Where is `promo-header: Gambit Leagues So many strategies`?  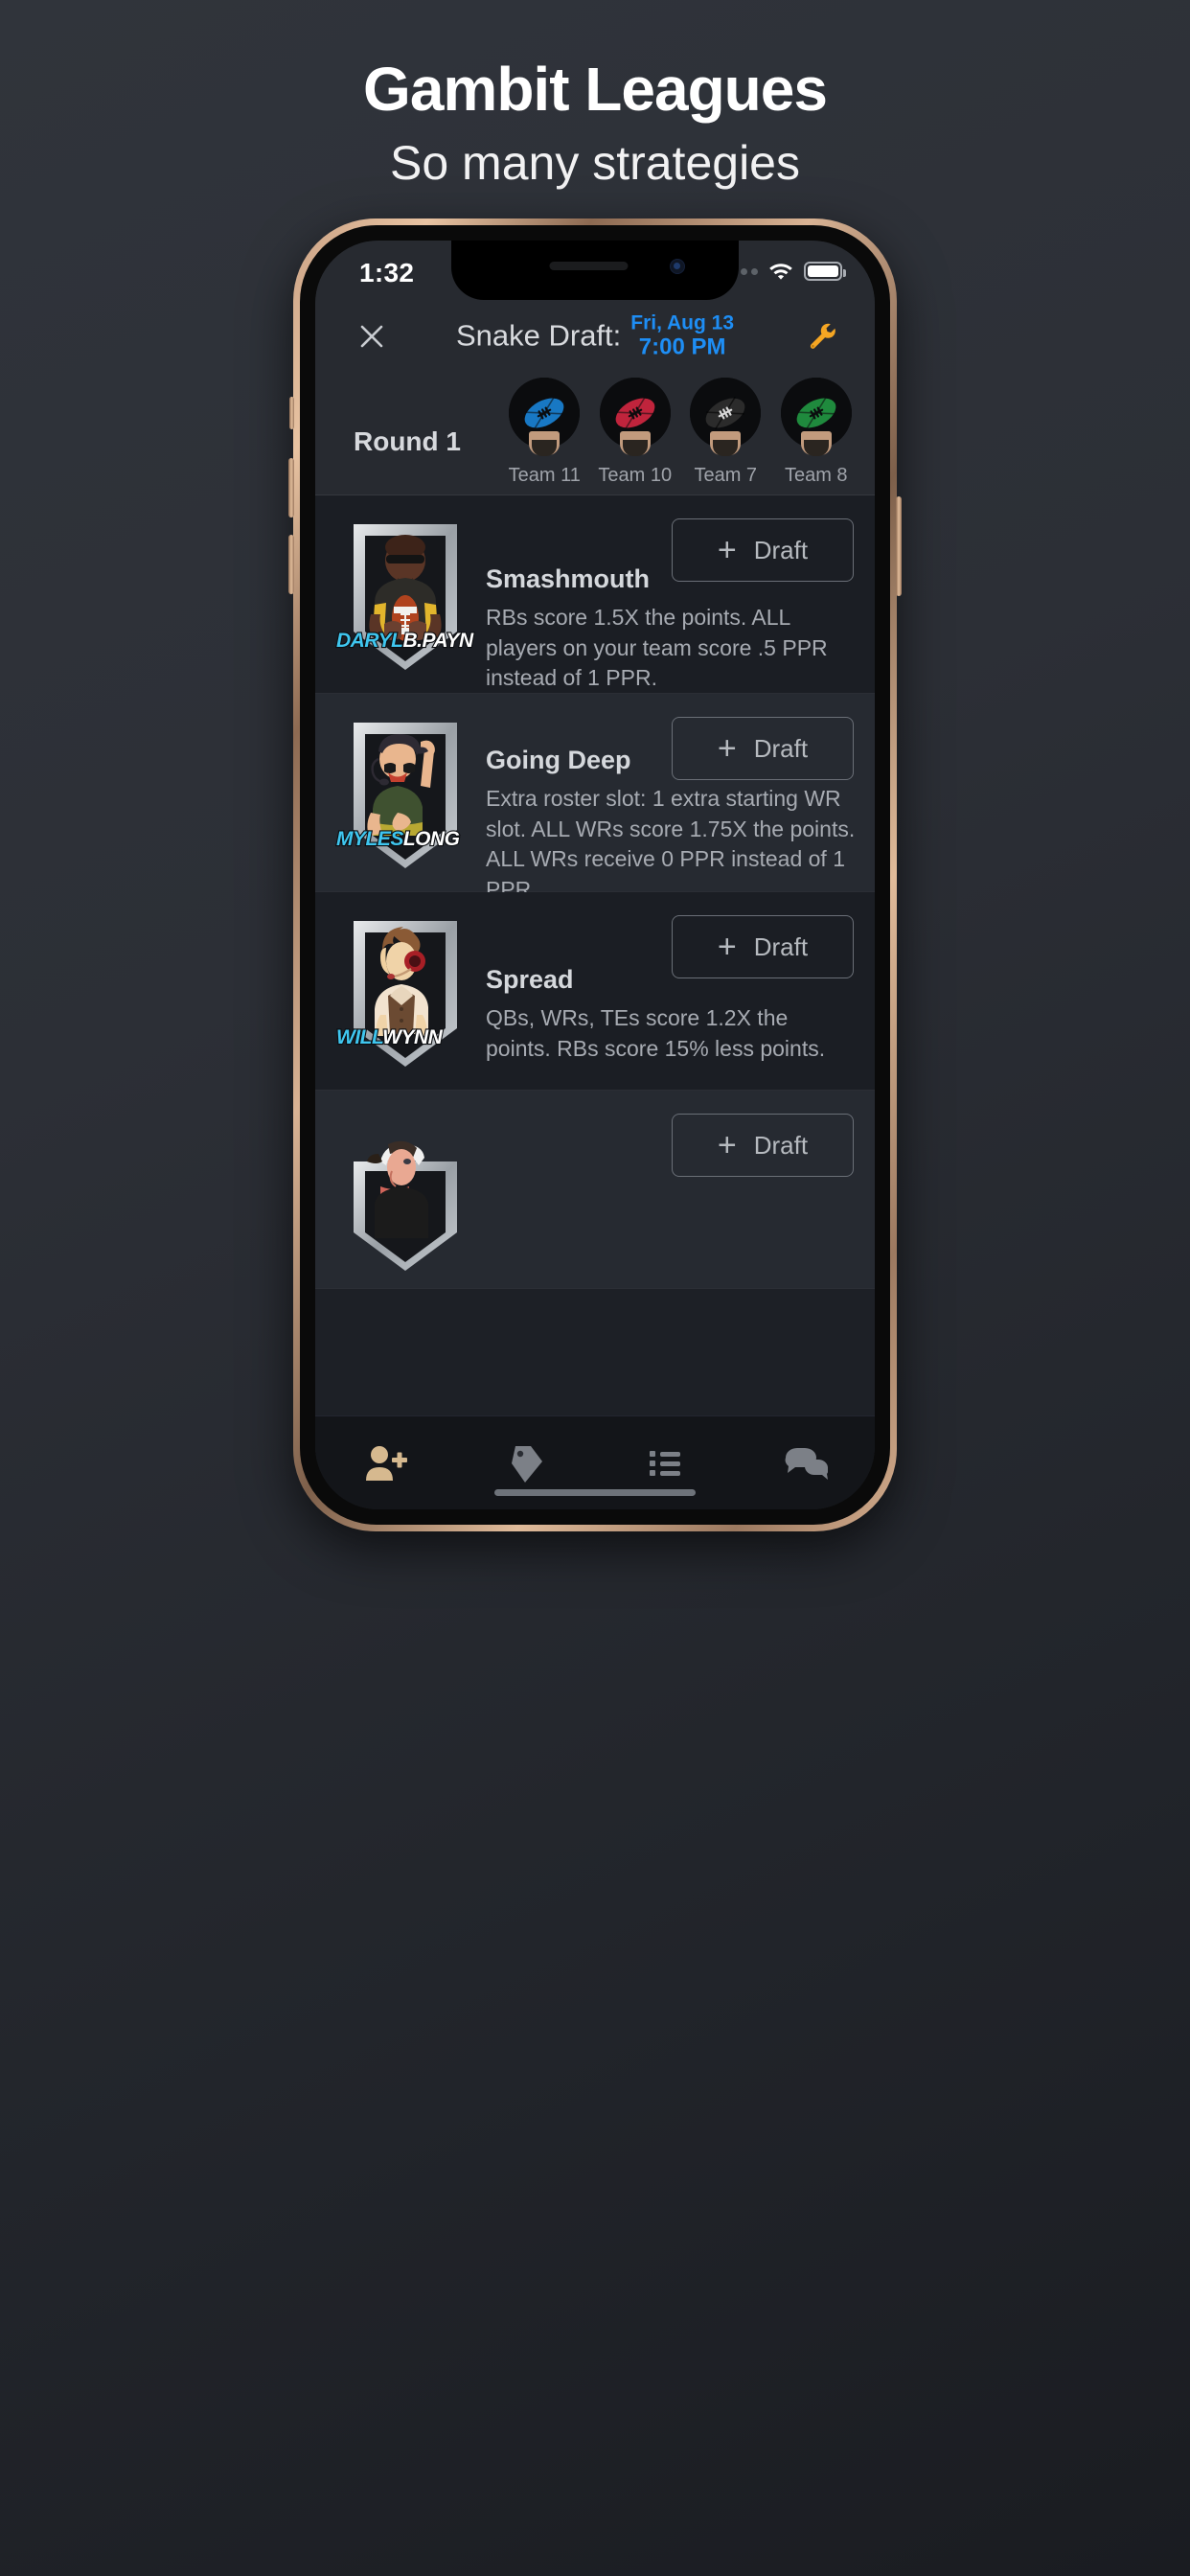 promo-header: Gambit Leagues So many strategies is located at coordinates (595, 95).